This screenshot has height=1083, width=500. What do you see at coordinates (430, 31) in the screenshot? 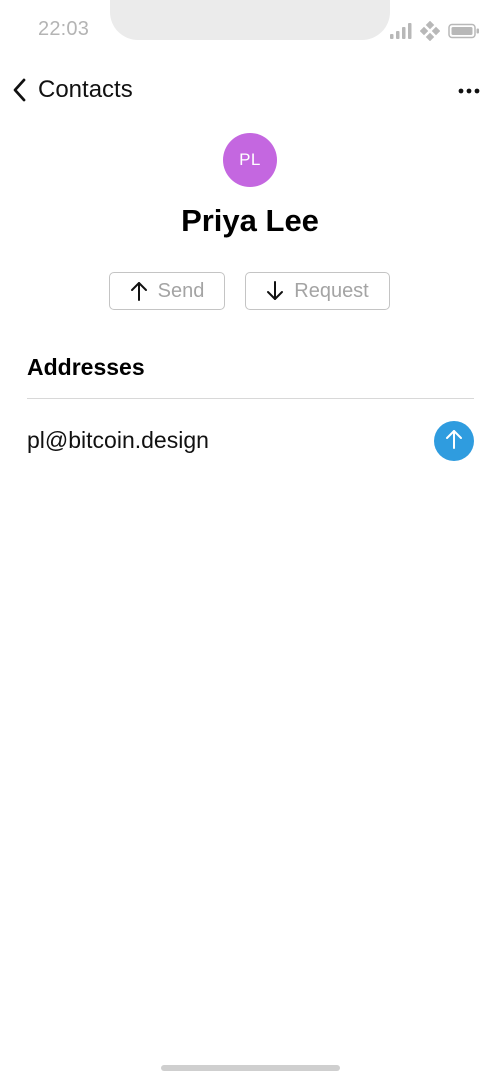
I see `network-icon` at bounding box center [430, 31].